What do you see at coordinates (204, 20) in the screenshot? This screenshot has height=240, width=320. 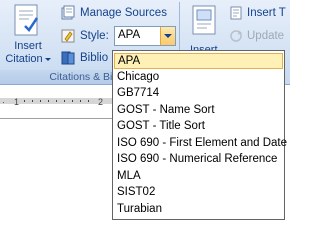 I see `insert-caption-icon` at bounding box center [204, 20].